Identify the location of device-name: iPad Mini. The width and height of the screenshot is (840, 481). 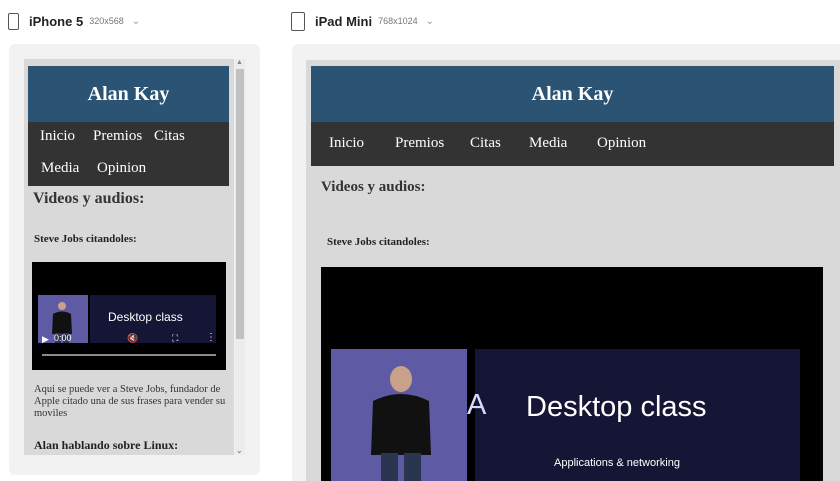
(344, 21).